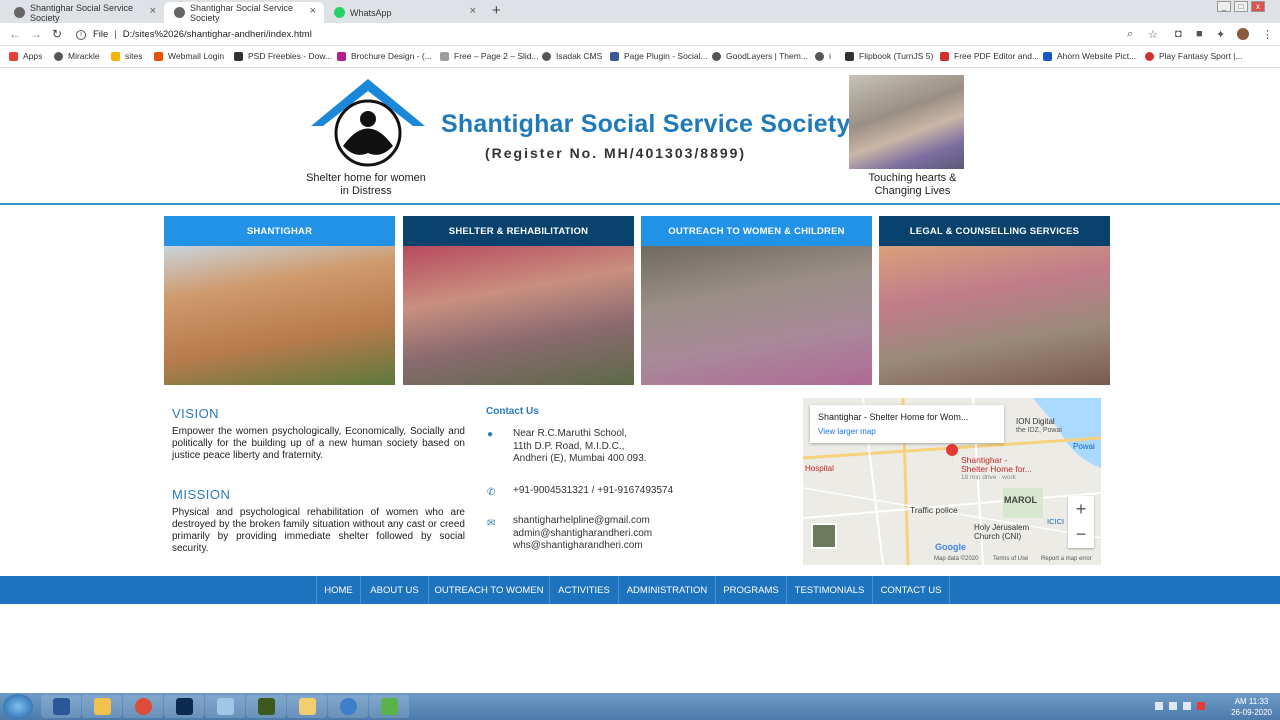 The image size is (1280, 720). What do you see at coordinates (126, 56) in the screenshot?
I see `bookmark-item: sites` at bounding box center [126, 56].